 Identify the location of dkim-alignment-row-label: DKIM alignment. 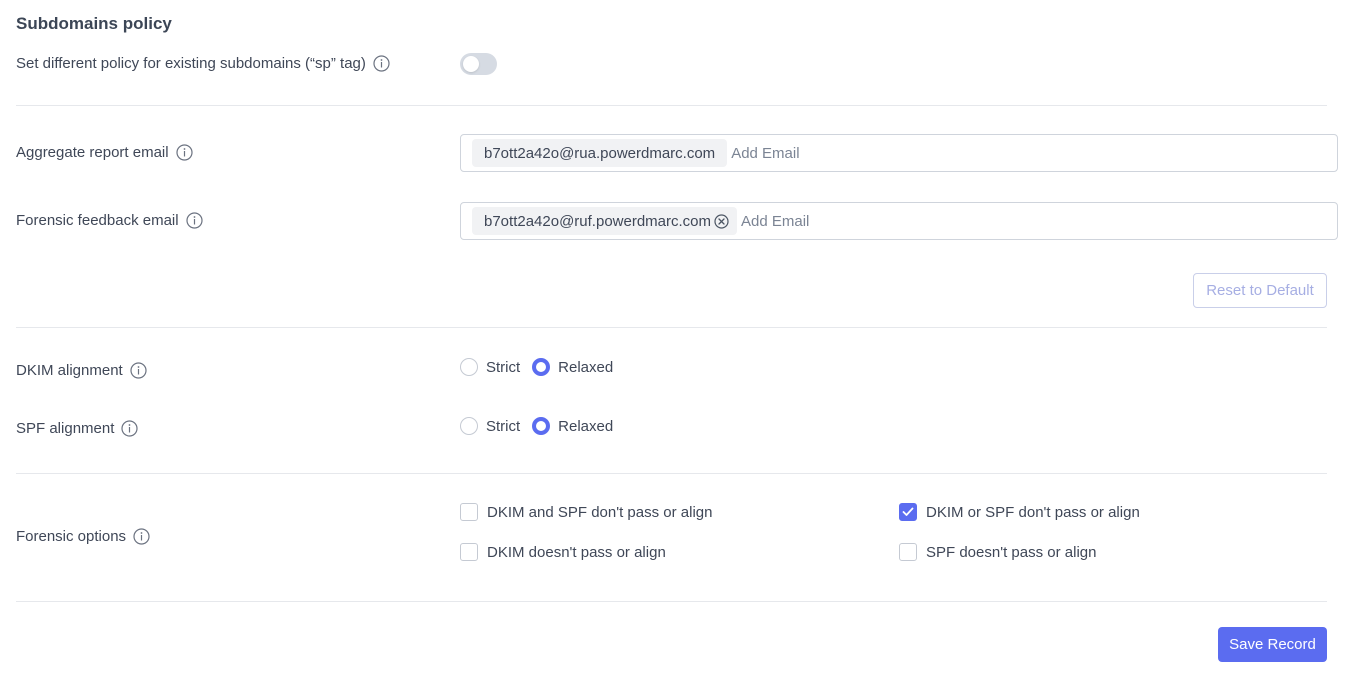
(81, 370).